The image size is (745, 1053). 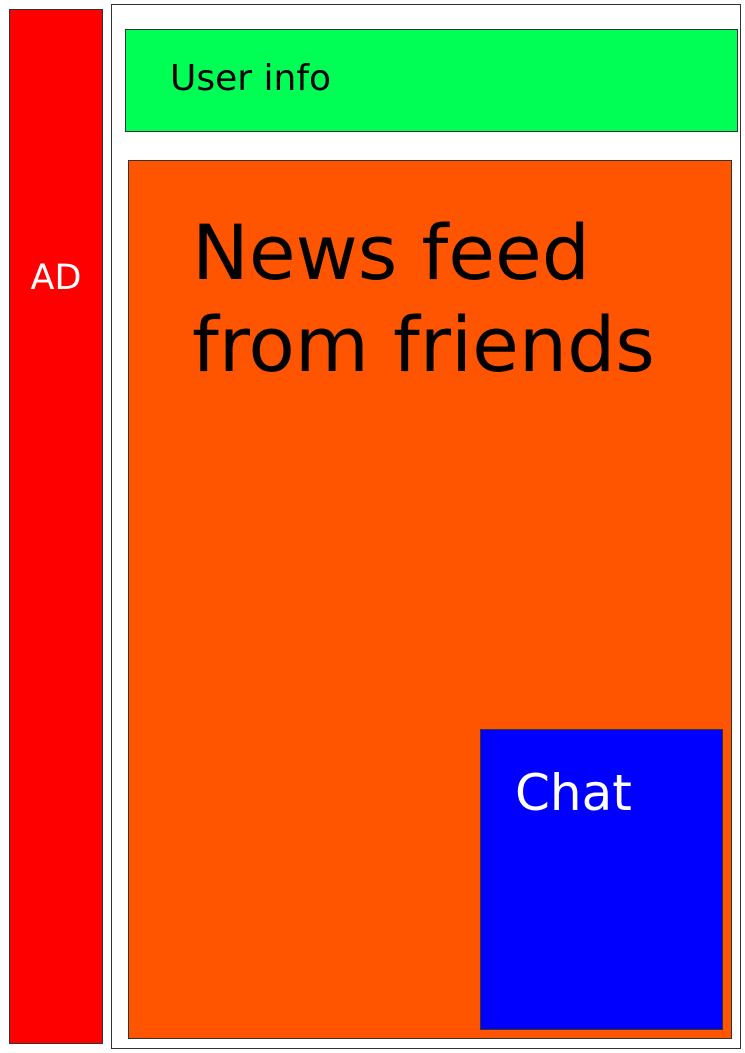 What do you see at coordinates (56, 526) in the screenshot?
I see `ad-panel: AD` at bounding box center [56, 526].